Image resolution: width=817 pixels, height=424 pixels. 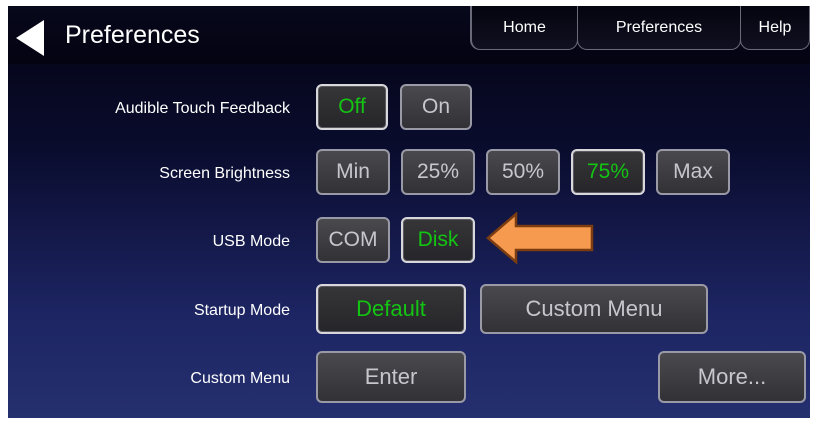 I want to click on tab-help: Help, so click(x=775, y=28).